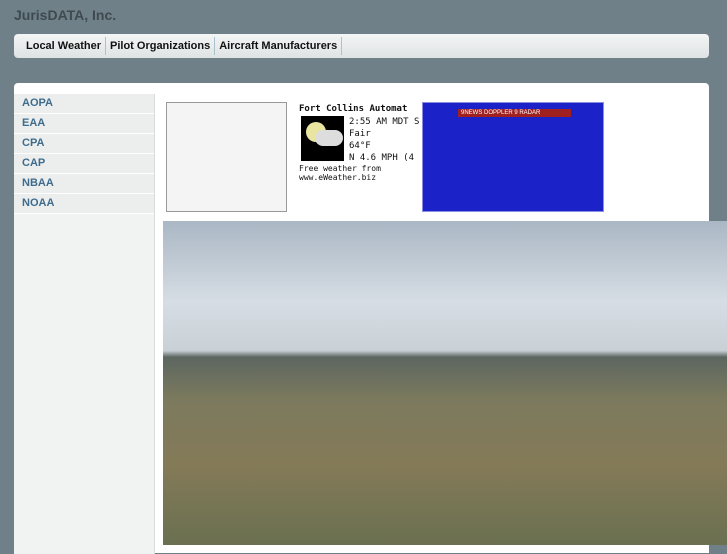  What do you see at coordinates (84, 144) in the screenshot?
I see `sidebar-item-cpa: CPA` at bounding box center [84, 144].